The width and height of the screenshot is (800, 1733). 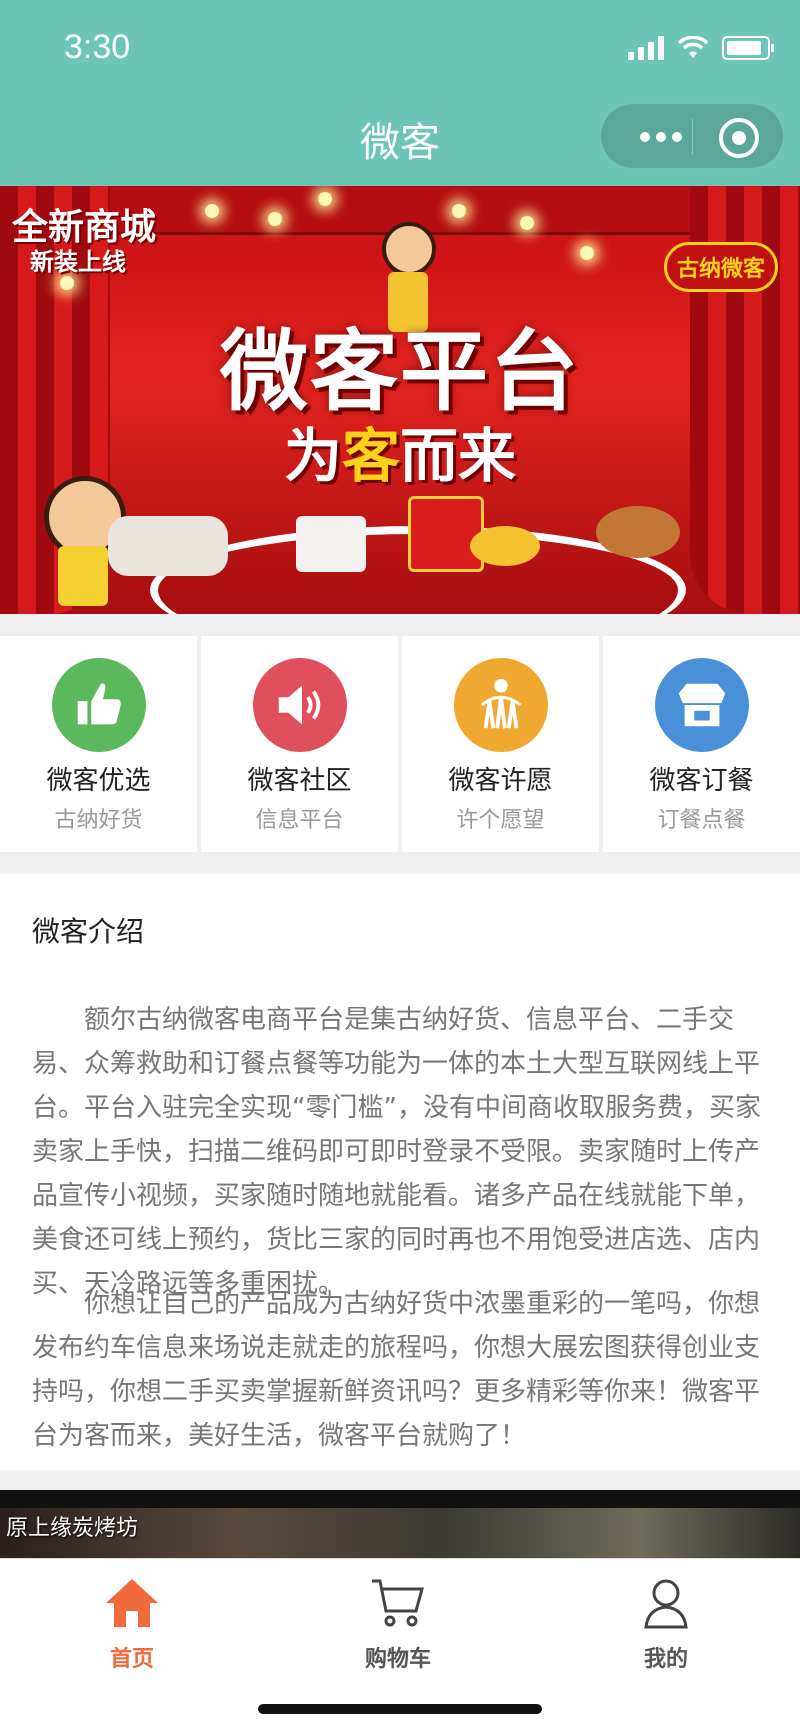 I want to click on system-indicators, so click(x=701, y=48).